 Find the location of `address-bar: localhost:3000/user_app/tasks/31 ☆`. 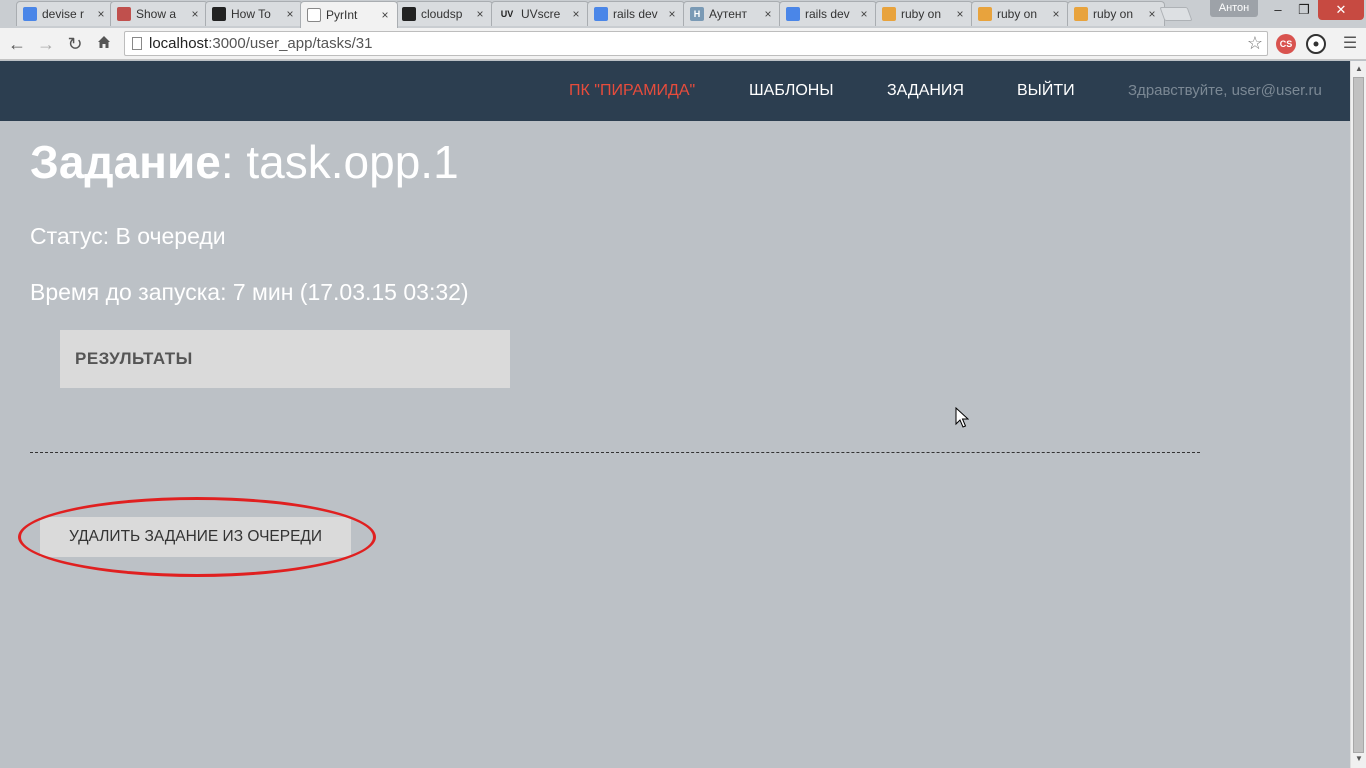

address-bar: localhost:3000/user_app/tasks/31 ☆ is located at coordinates (696, 43).